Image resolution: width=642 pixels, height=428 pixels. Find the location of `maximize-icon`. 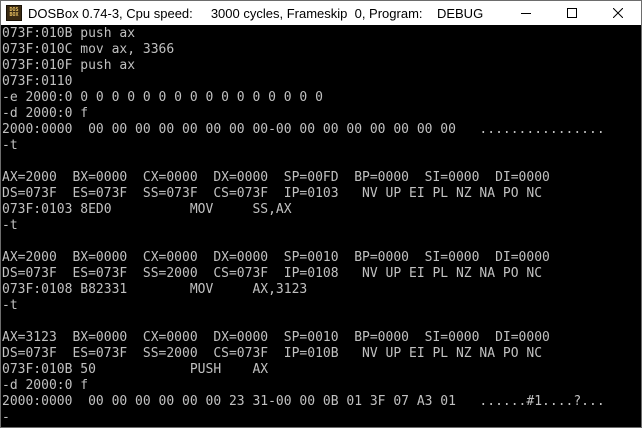

maximize-icon is located at coordinates (572, 13).